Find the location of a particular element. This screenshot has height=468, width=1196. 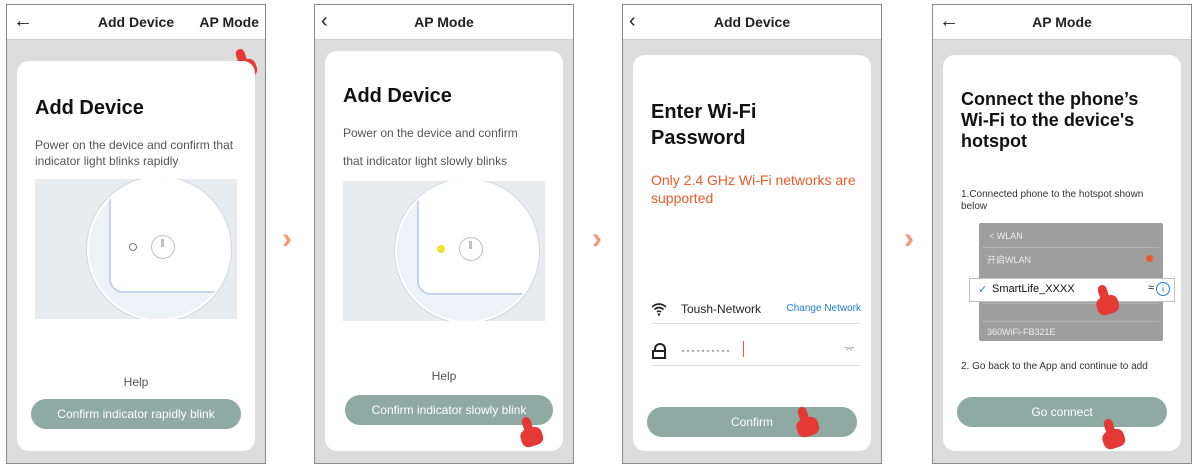

instruction-line-1: Power on the device and confirm is located at coordinates (430, 133).